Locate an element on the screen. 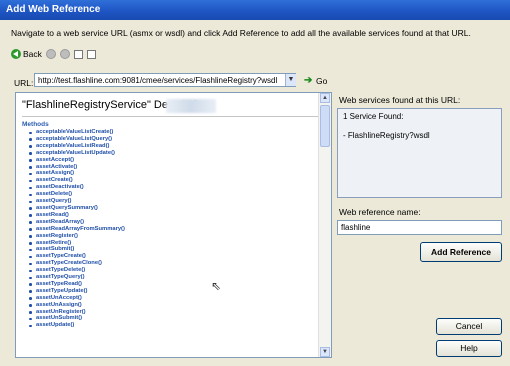  method-link: assetTypeDelete() is located at coordinates (77, 270).